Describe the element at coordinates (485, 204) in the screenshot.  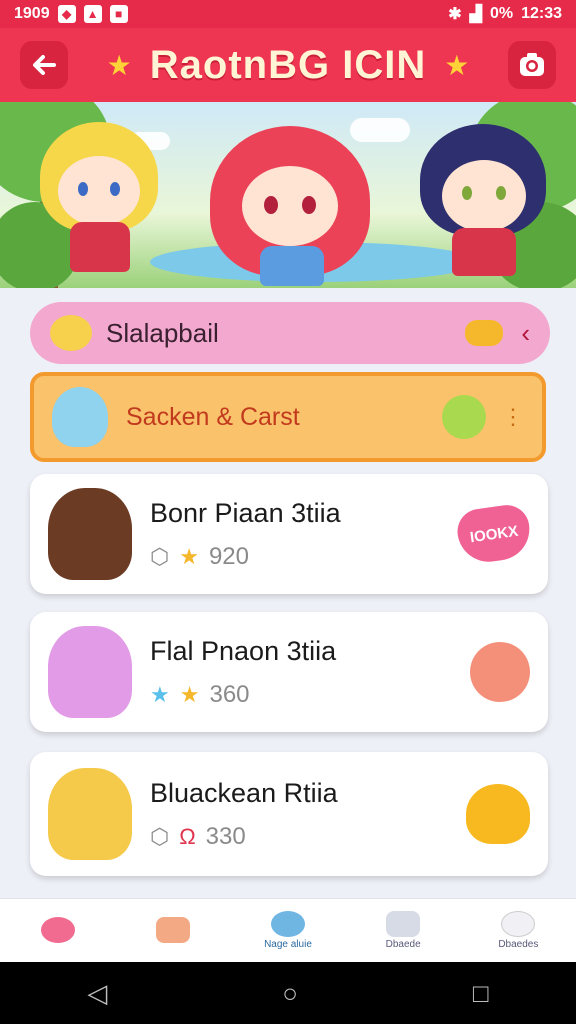
I see `character-catgirl` at that location.